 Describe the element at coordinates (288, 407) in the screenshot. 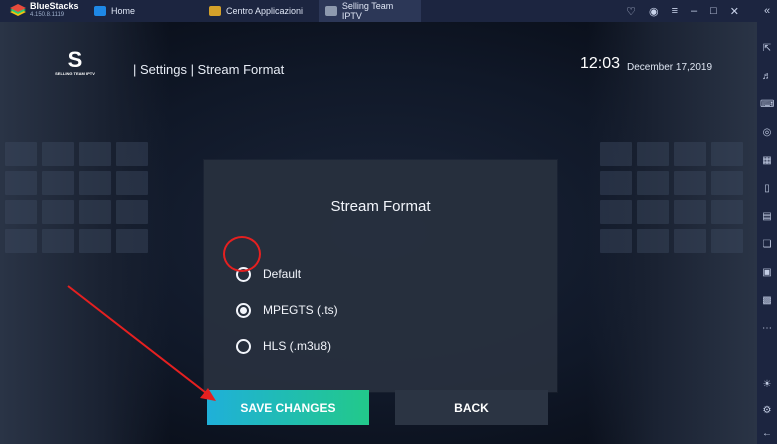

I see `save-changes-button: SAVE CHANGES` at that location.